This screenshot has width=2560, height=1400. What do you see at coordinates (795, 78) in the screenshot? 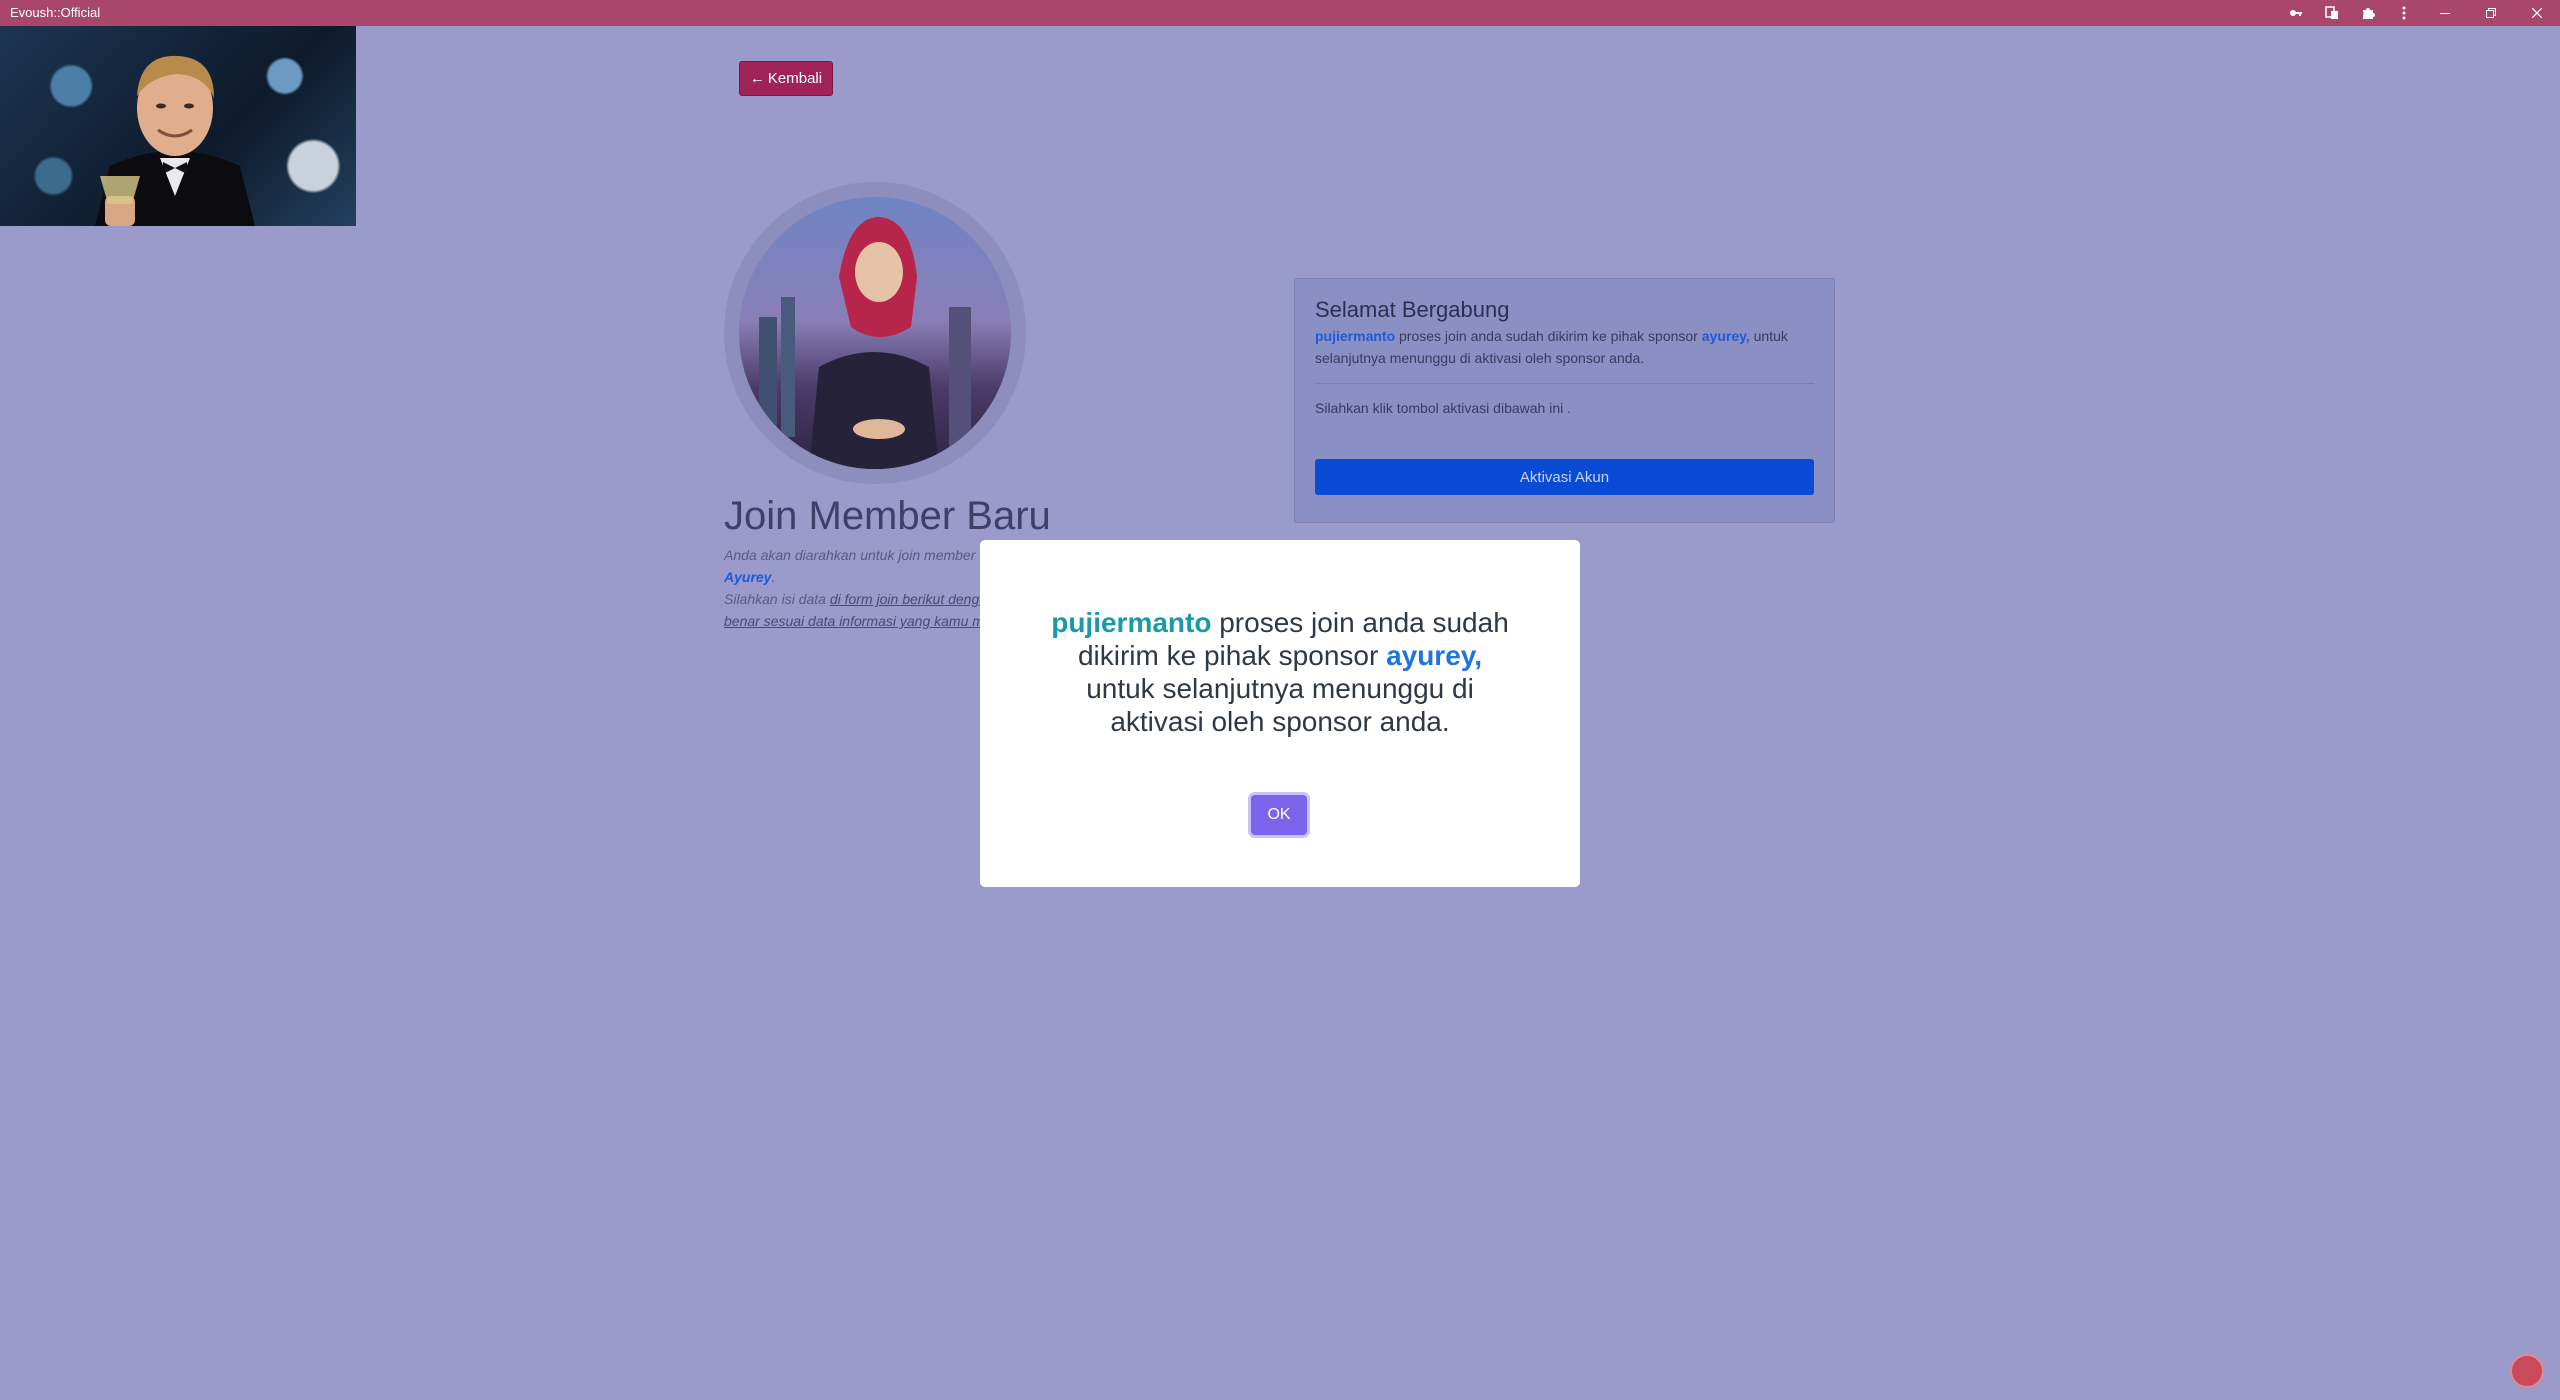
I see `back-button-label: Kembali` at bounding box center [795, 78].